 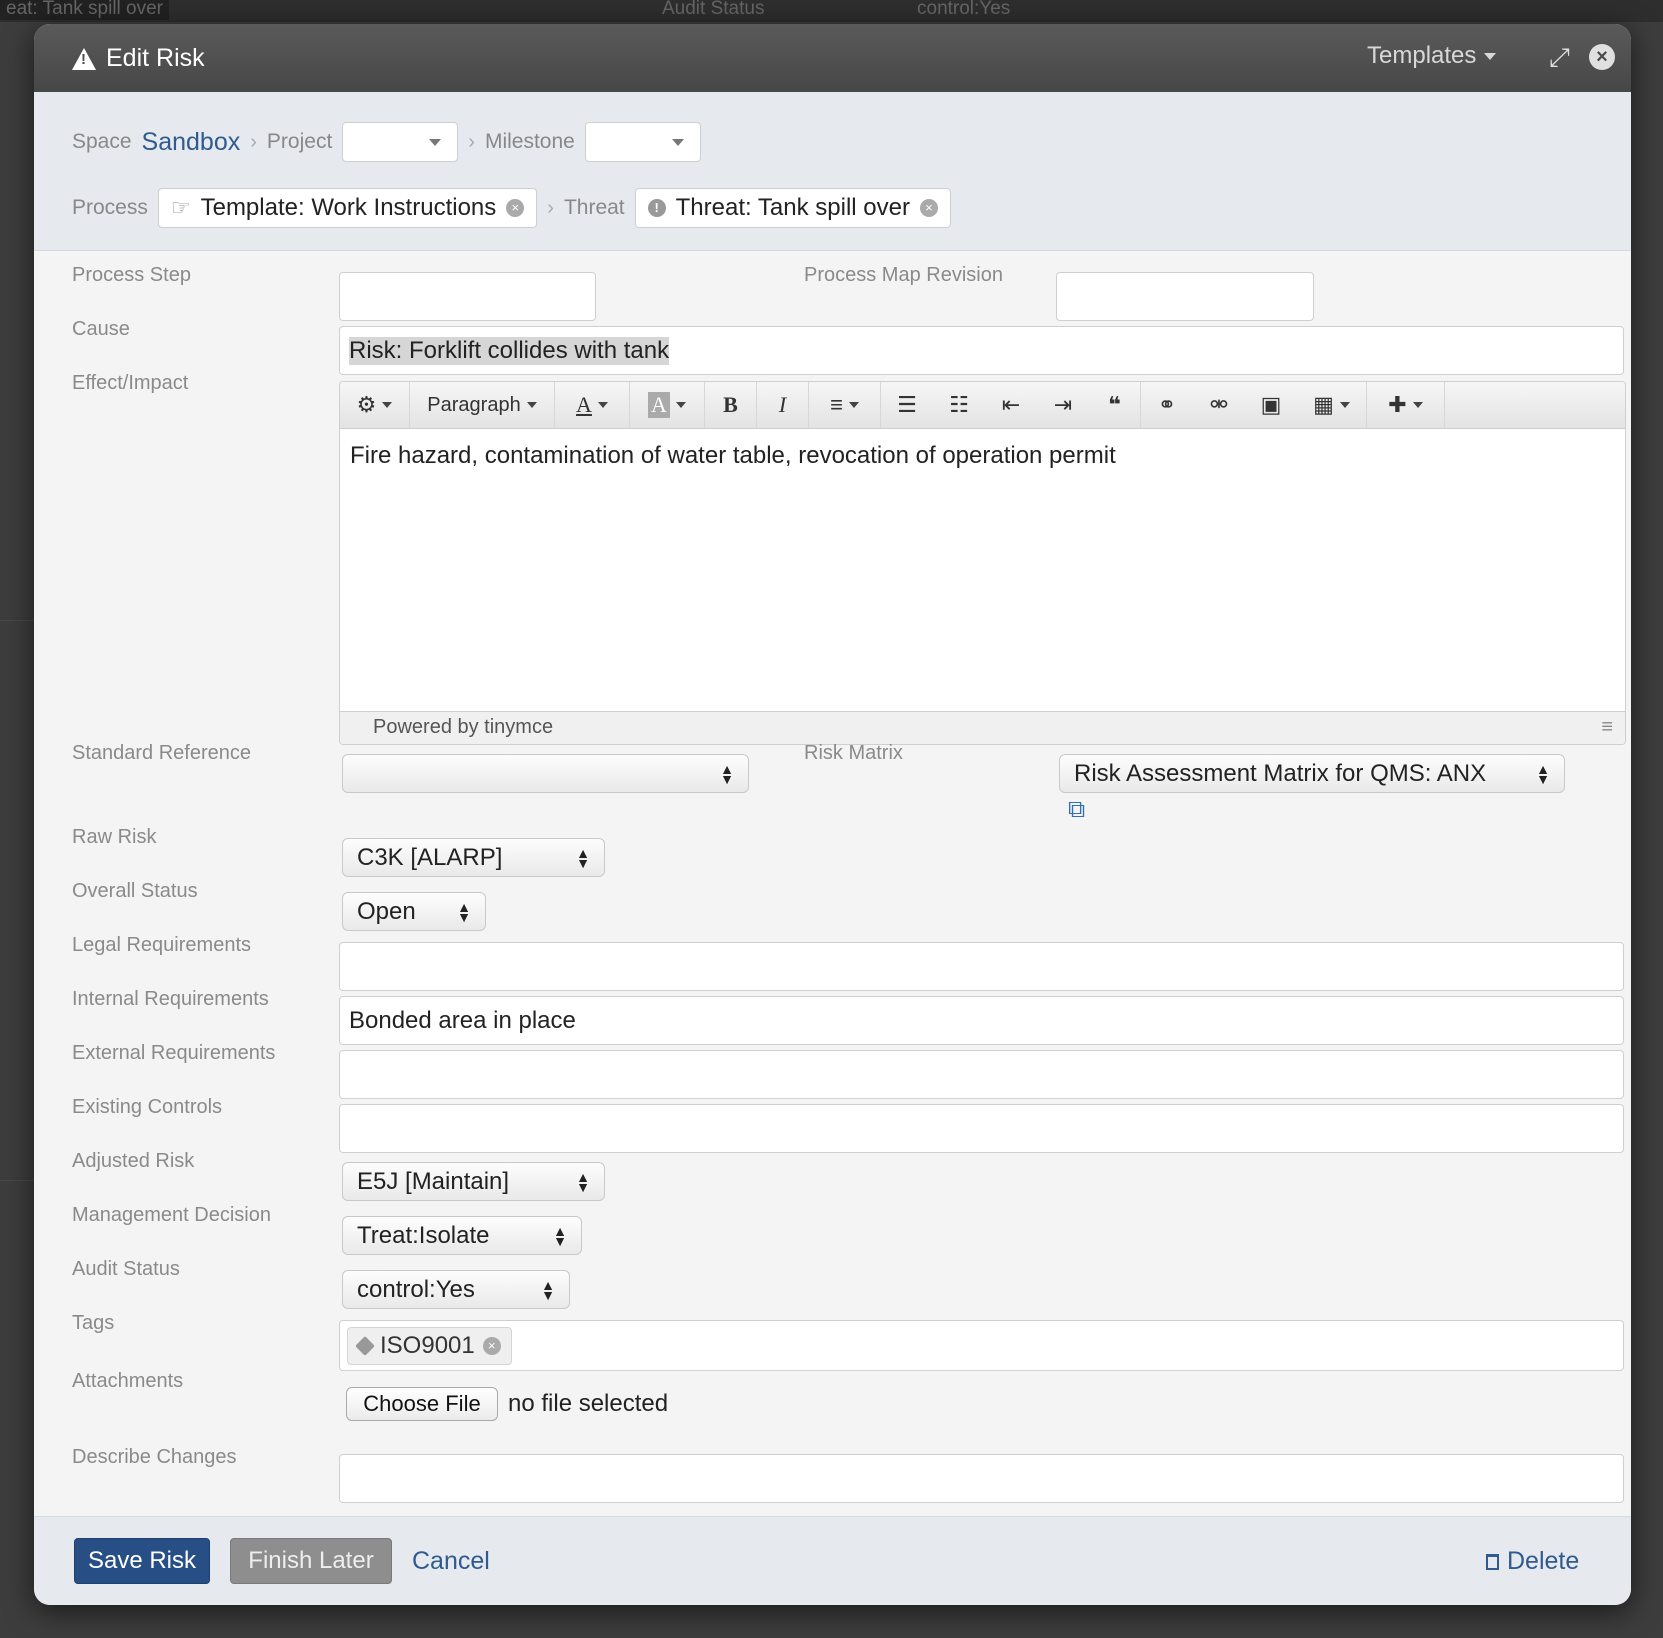 What do you see at coordinates (1532, 1561) in the screenshot?
I see `delete-link: Delete` at bounding box center [1532, 1561].